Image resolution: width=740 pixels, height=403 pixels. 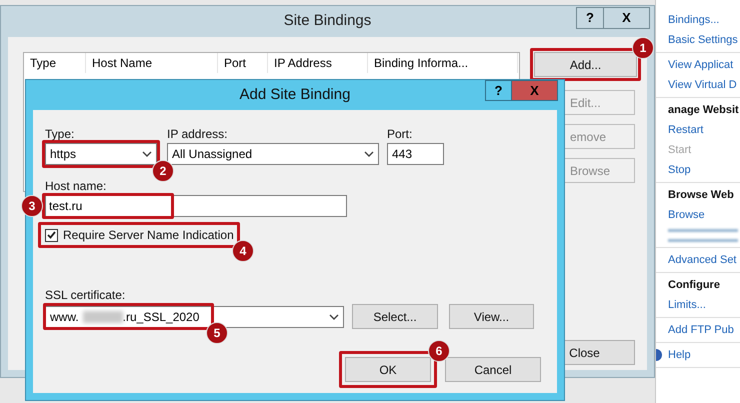 I want to click on check-icon, so click(x=51, y=235).